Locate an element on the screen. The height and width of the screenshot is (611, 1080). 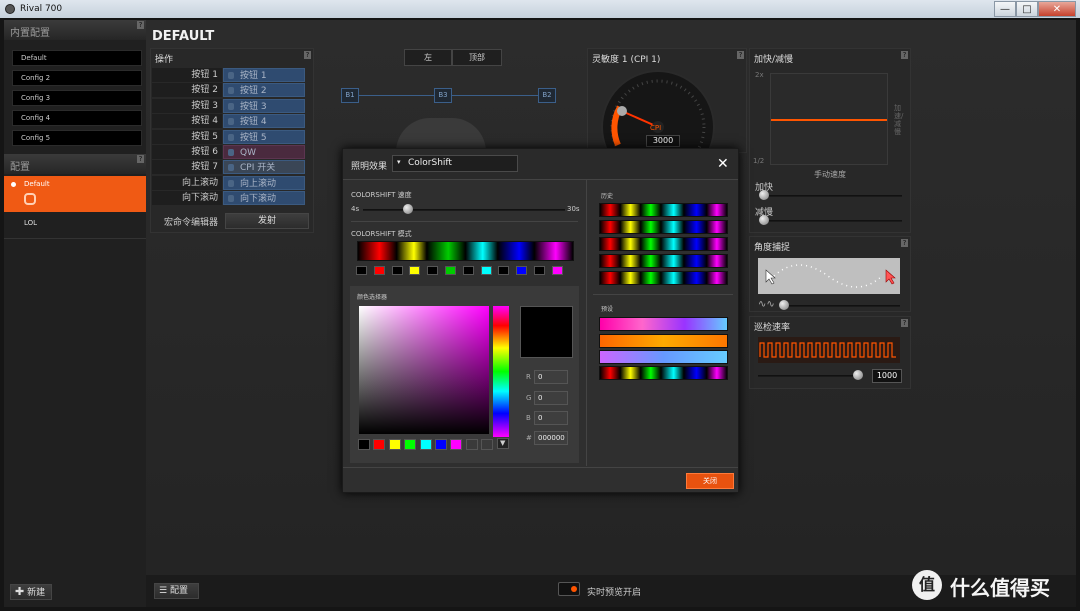
action-row-value: 按钮 1 is located at coordinates (264, 75).